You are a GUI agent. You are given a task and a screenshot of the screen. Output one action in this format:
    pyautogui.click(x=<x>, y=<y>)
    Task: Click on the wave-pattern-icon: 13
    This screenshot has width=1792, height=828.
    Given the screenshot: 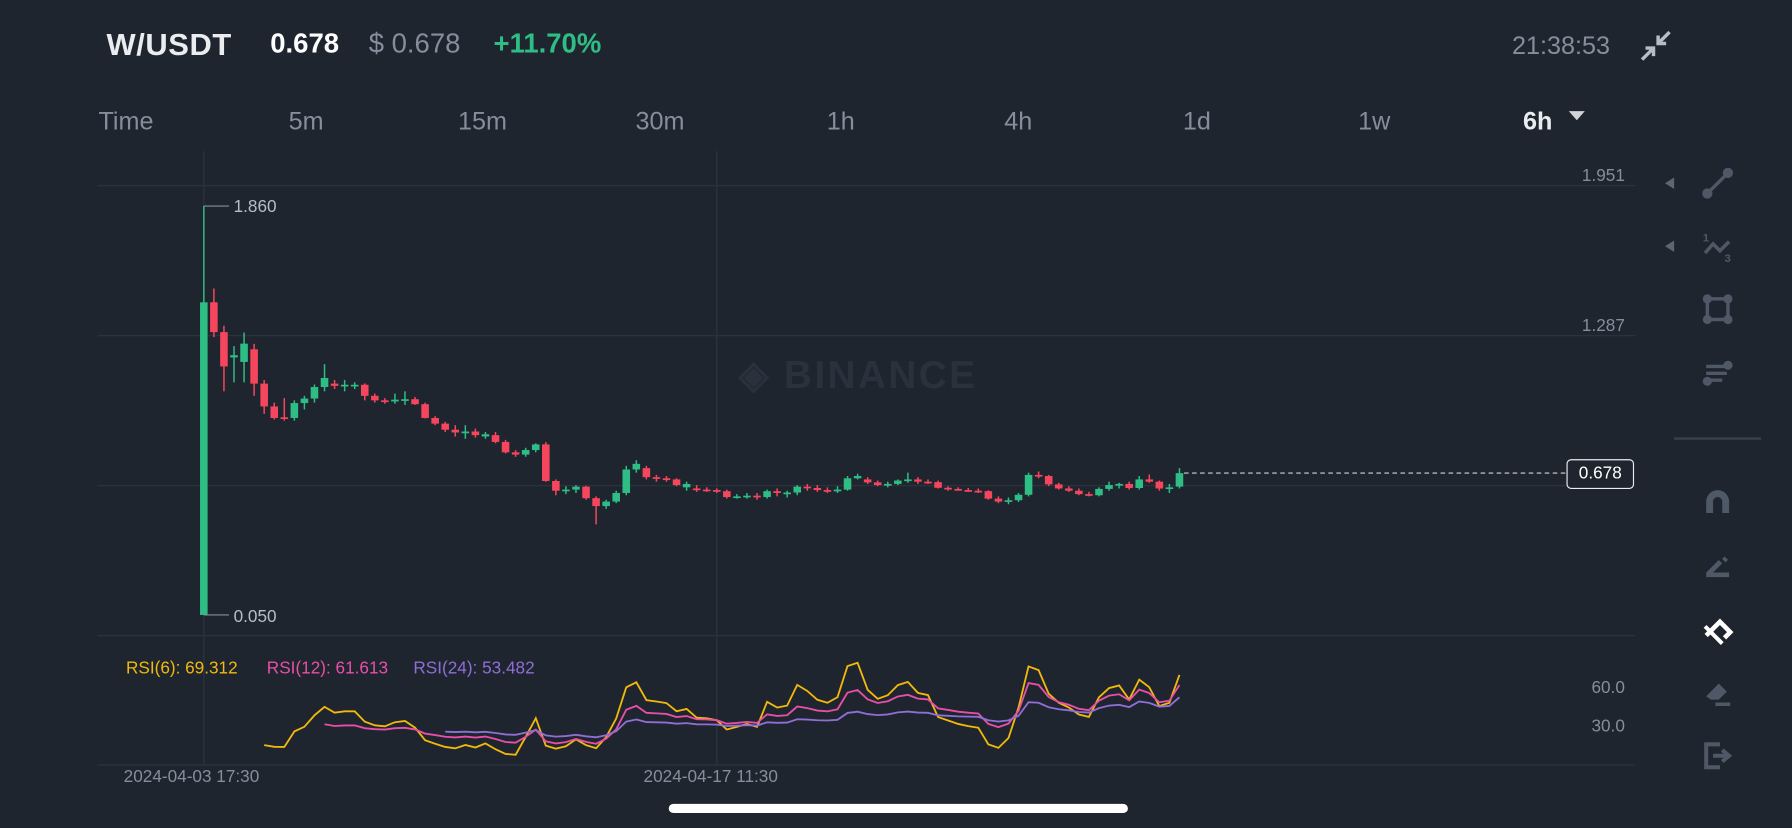 What is the action you would take?
    pyautogui.click(x=1717, y=246)
    